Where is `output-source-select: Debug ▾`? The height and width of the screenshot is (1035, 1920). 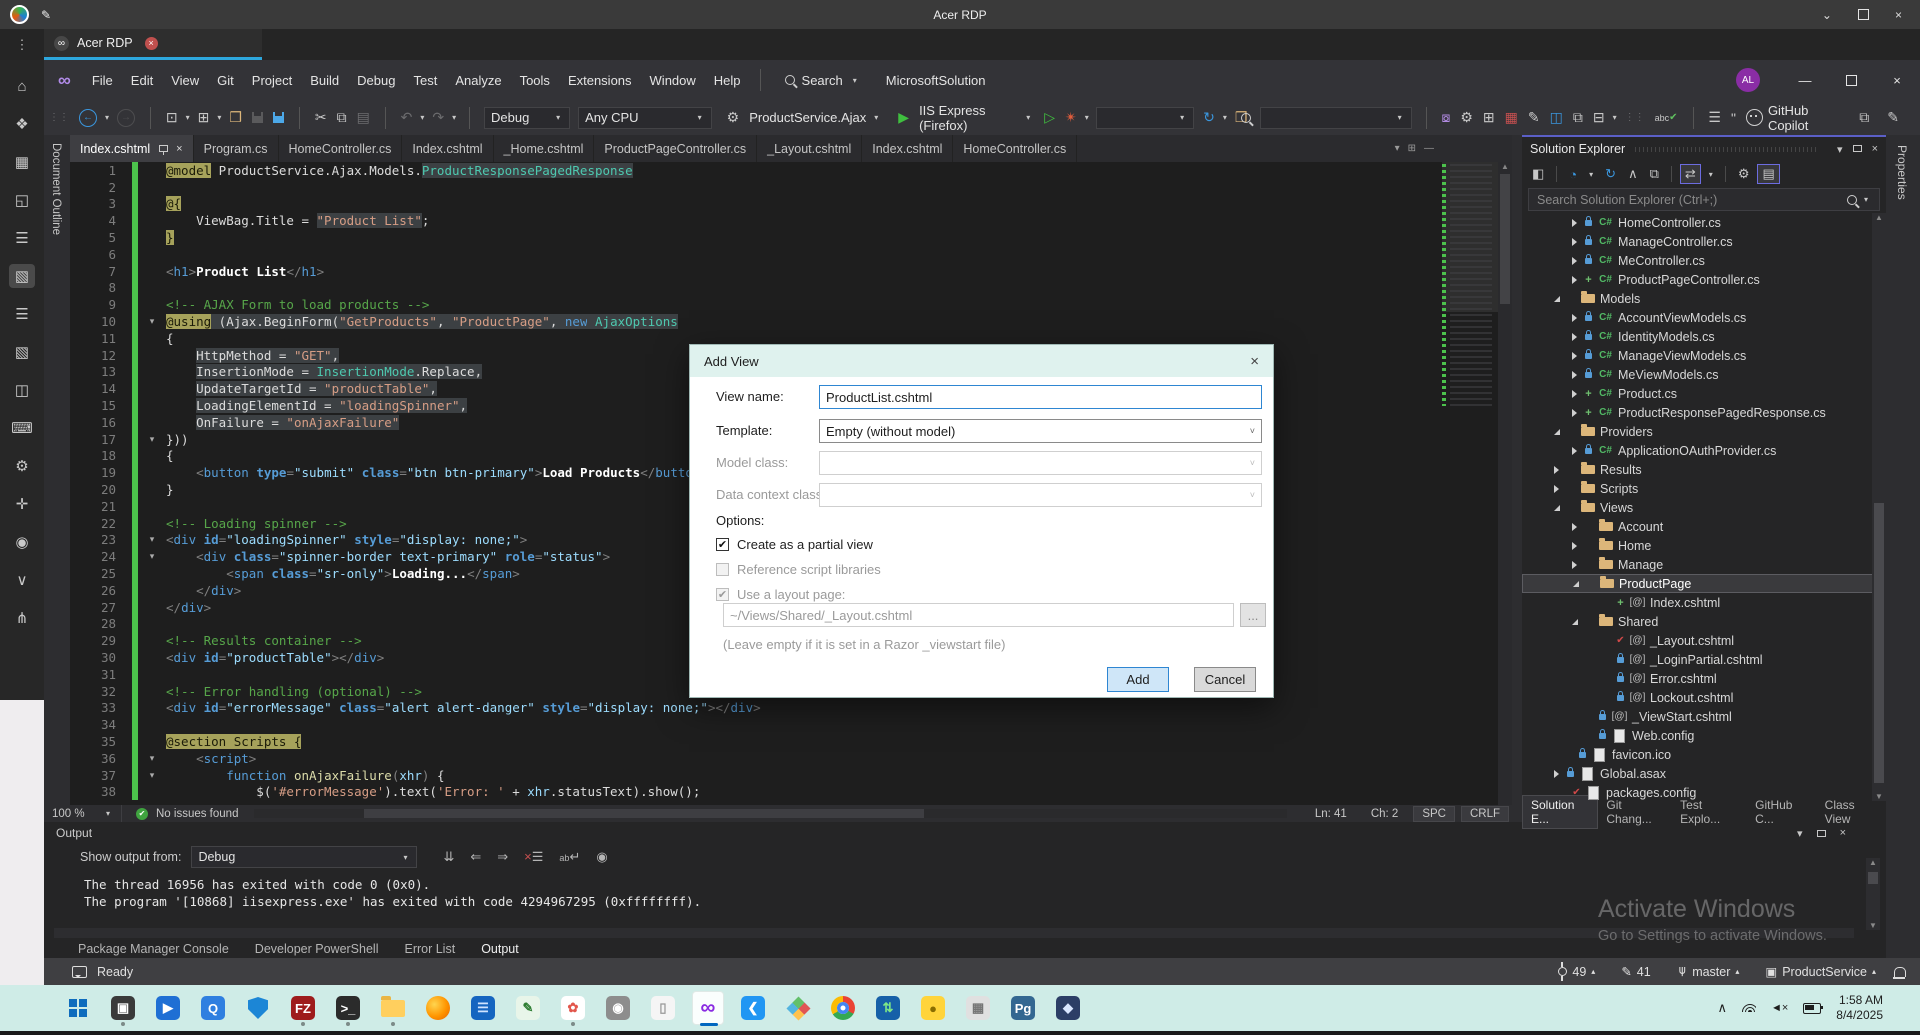
output-source-select: Debug ▾ is located at coordinates (304, 857).